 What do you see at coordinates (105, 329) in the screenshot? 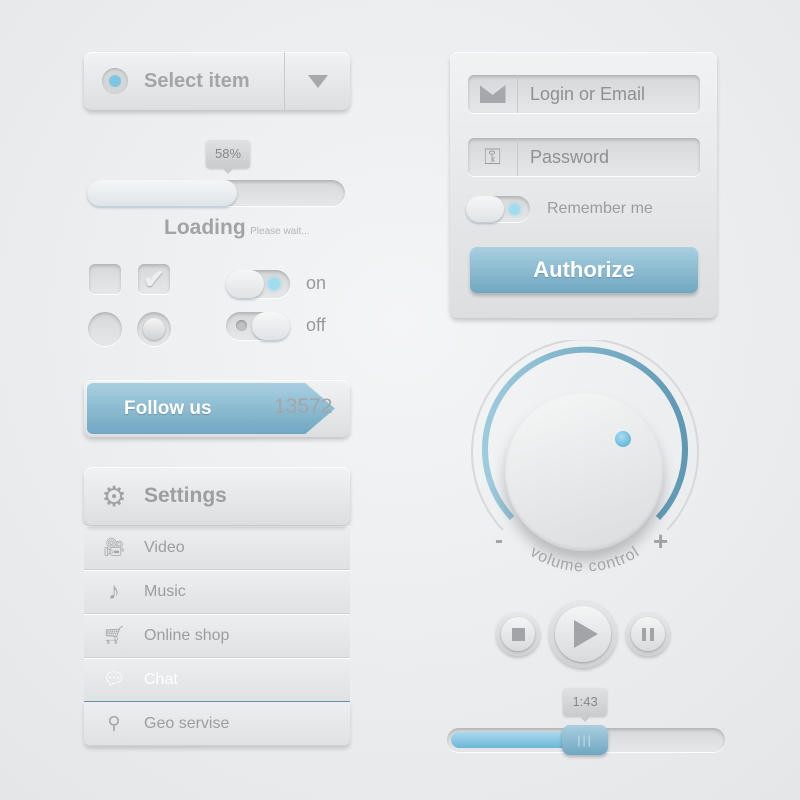
I see `radio-unselected` at bounding box center [105, 329].